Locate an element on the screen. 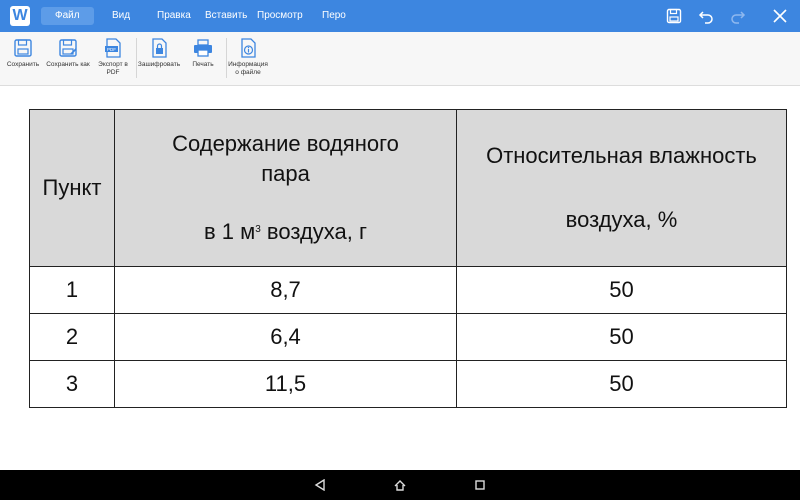  redo-icon is located at coordinates (738, 16).